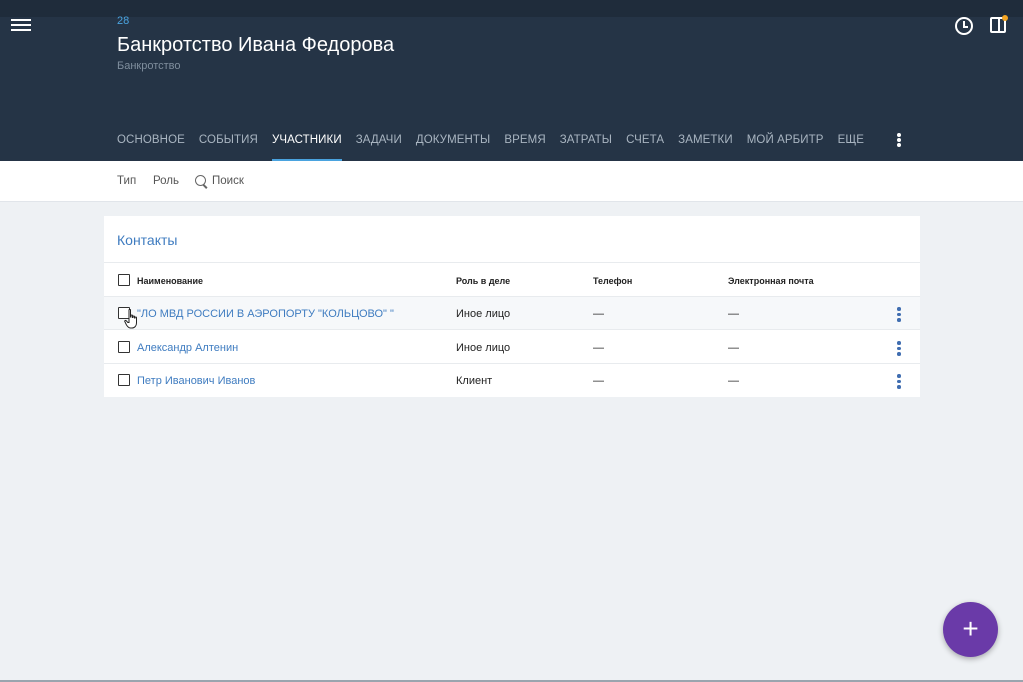 Image resolution: width=1023 pixels, height=682 pixels. Describe the element at coordinates (147, 240) in the screenshot. I see `contacts-title: Контакты` at that location.